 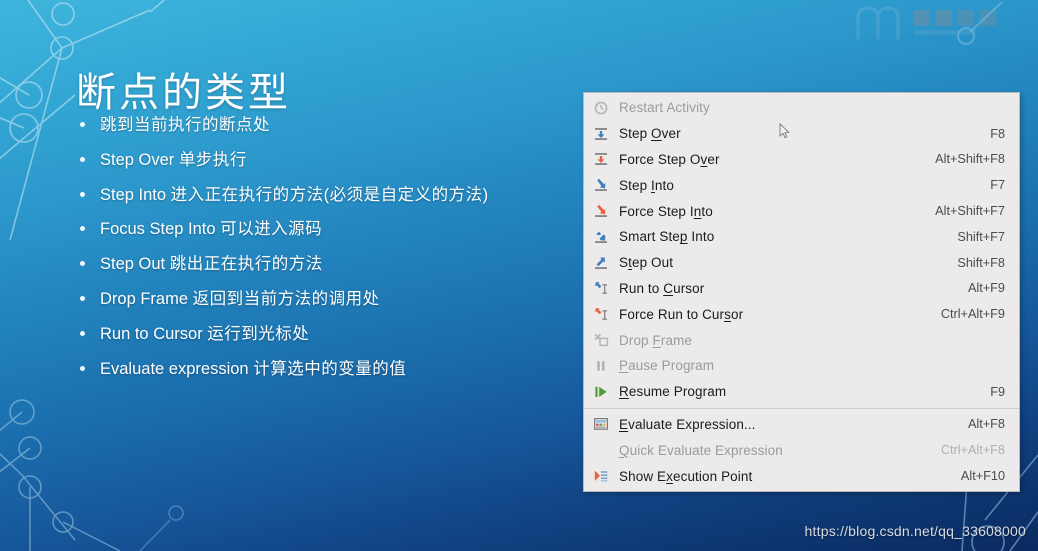 What do you see at coordinates (650, 134) in the screenshot?
I see `menu-item-label: Step Over` at bounding box center [650, 134].